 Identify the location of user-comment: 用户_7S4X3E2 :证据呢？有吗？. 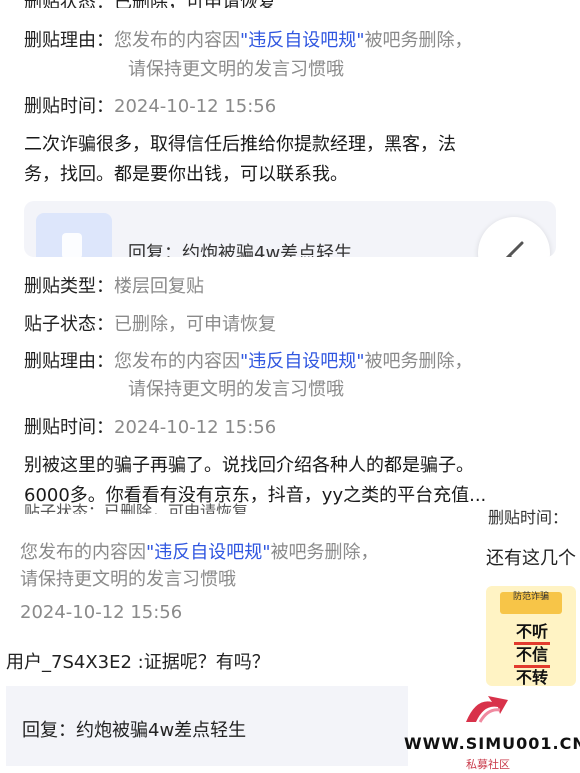
(138, 662).